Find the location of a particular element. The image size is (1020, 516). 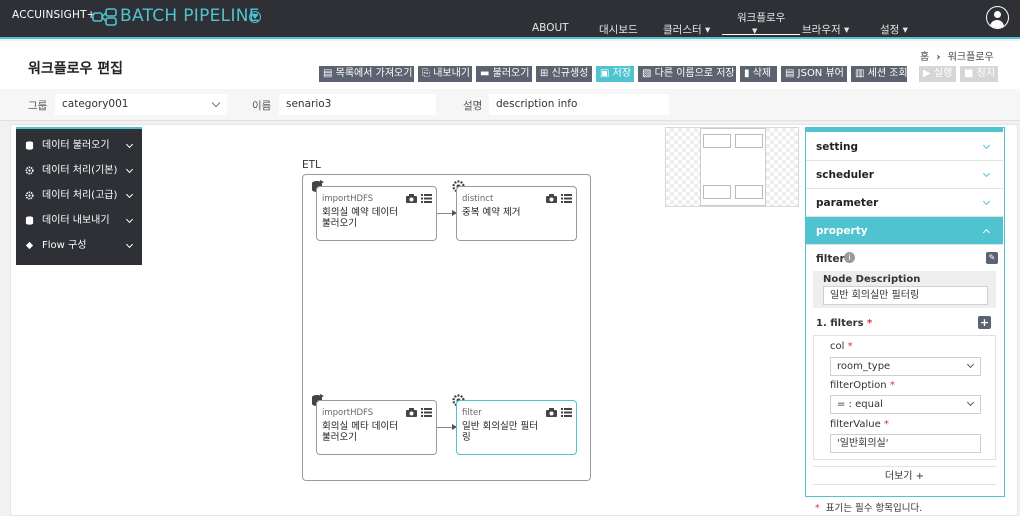

filter-option-select: = : equal is located at coordinates (905, 404).